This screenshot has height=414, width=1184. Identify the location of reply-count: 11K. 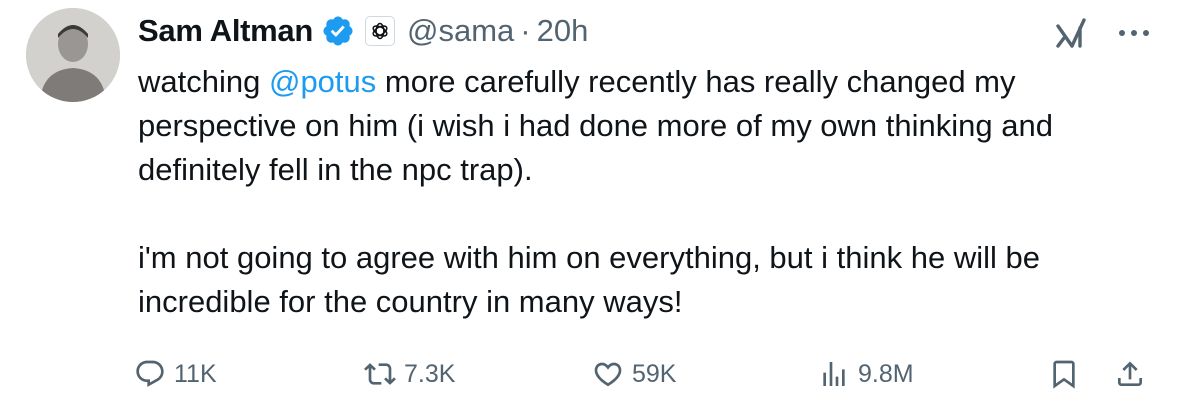
(195, 373).